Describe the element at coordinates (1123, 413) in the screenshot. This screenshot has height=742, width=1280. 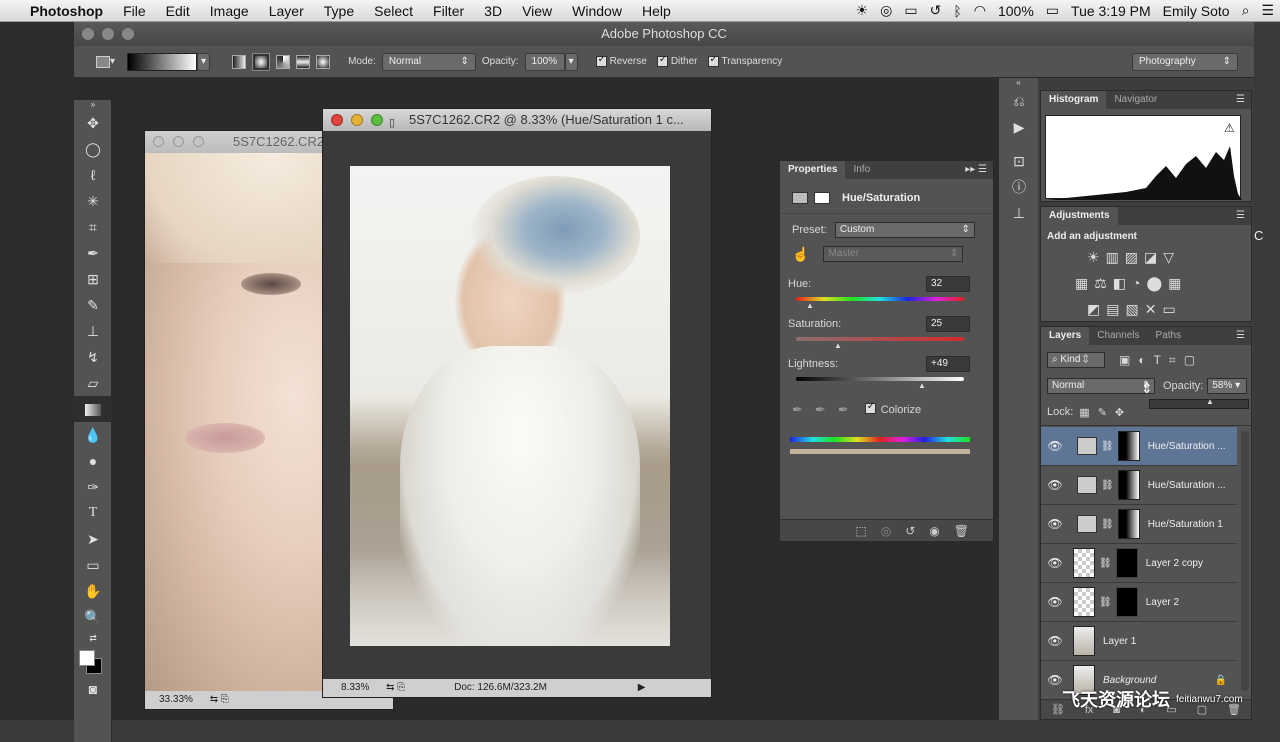
I see `lock-position-icon: ✥` at that location.